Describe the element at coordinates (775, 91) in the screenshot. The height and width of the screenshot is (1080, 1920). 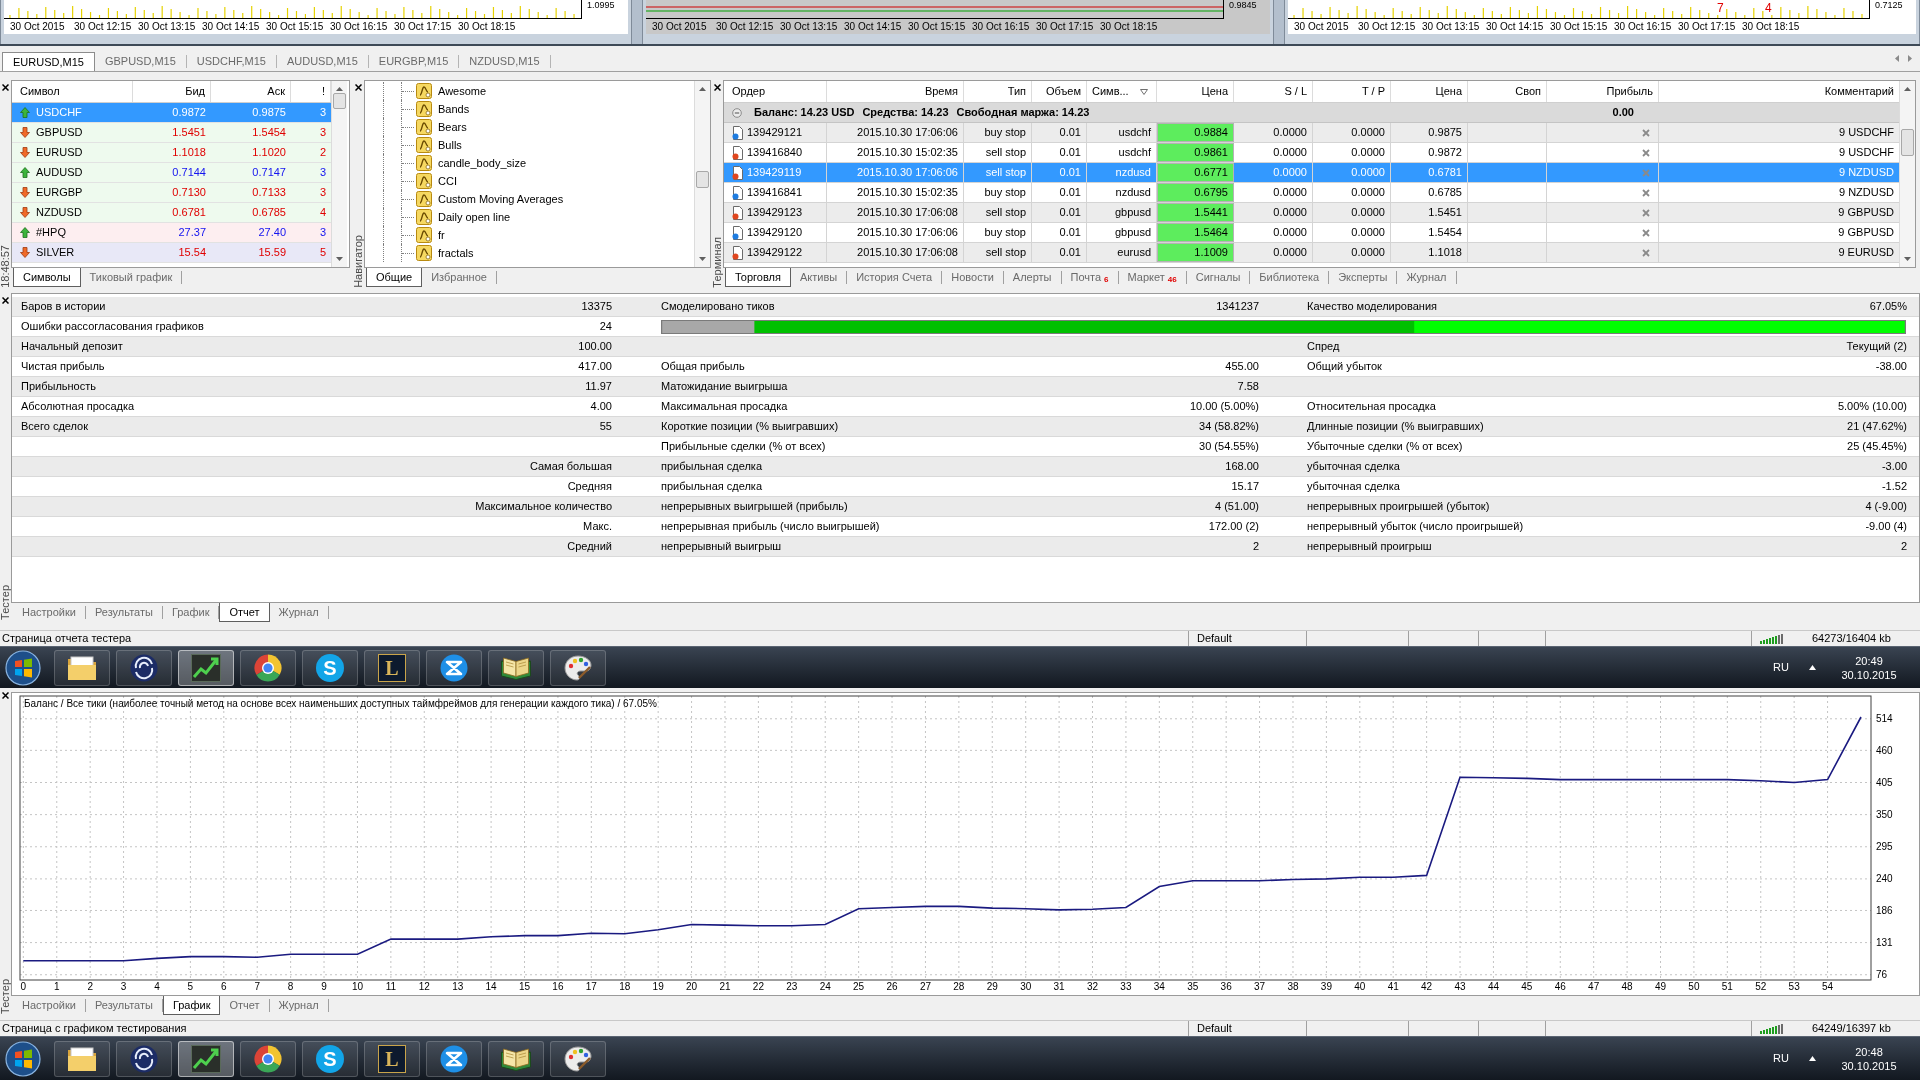
I see `column-header: Ордер` at that location.